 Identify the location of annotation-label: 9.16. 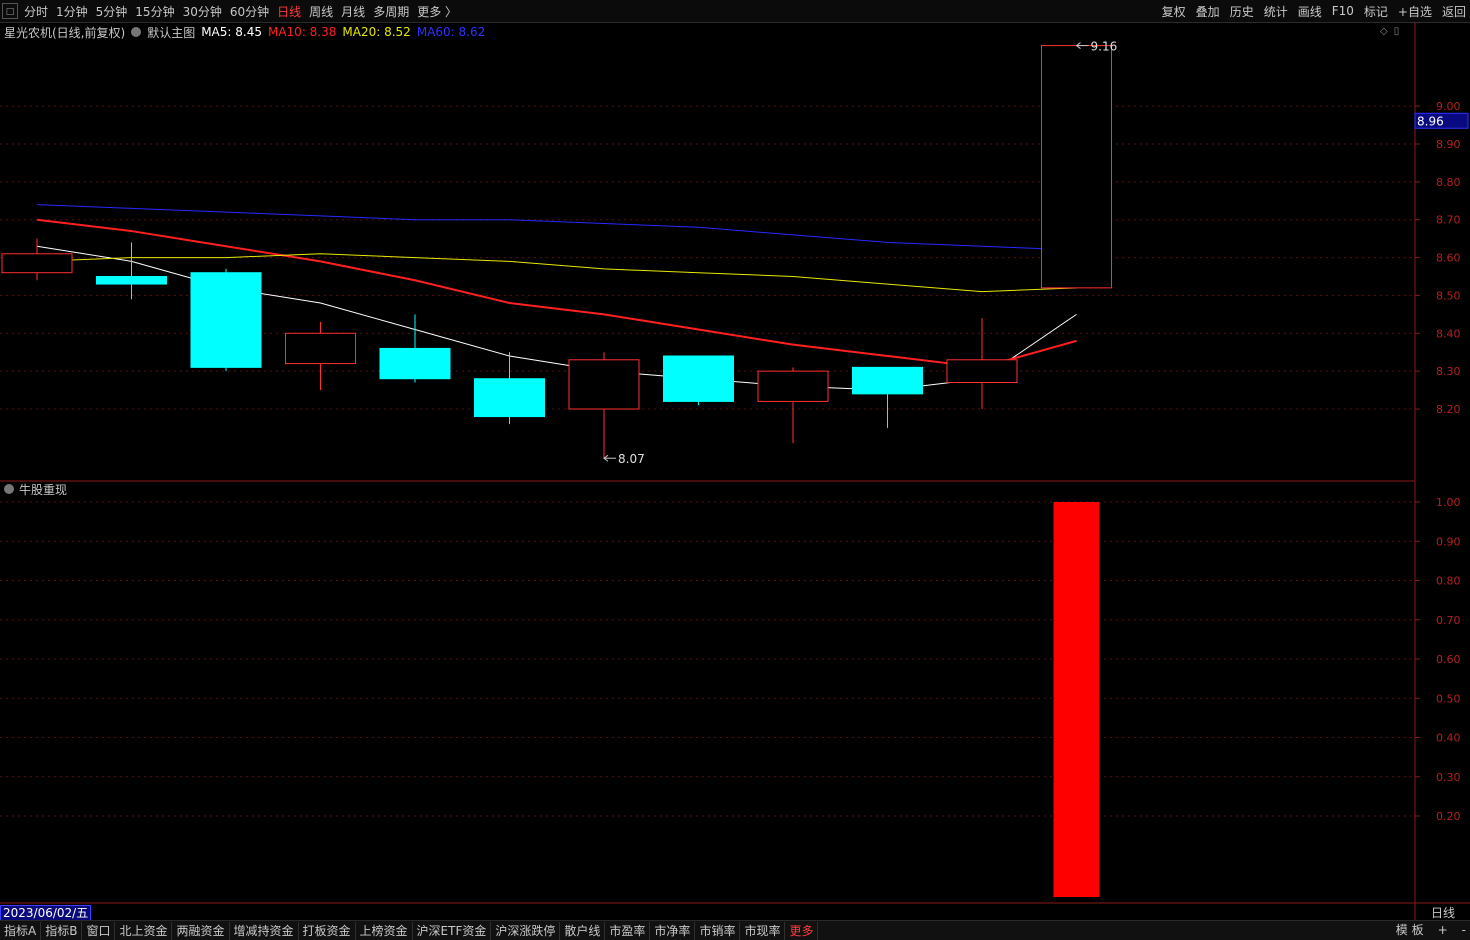
(1104, 47).